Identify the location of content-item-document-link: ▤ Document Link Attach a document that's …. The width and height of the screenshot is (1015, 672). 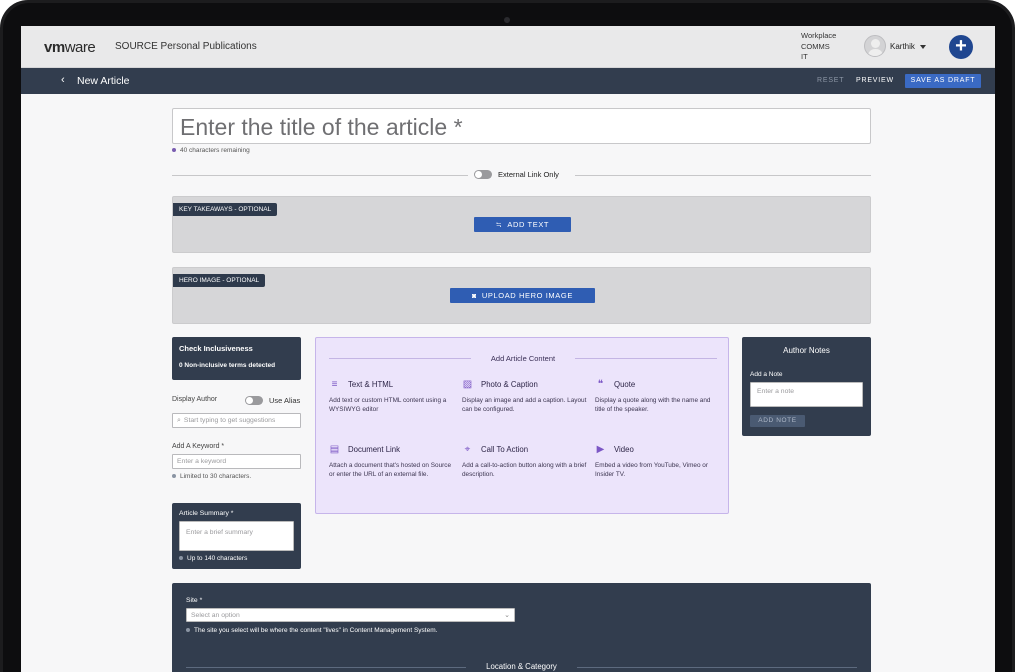
(391, 461).